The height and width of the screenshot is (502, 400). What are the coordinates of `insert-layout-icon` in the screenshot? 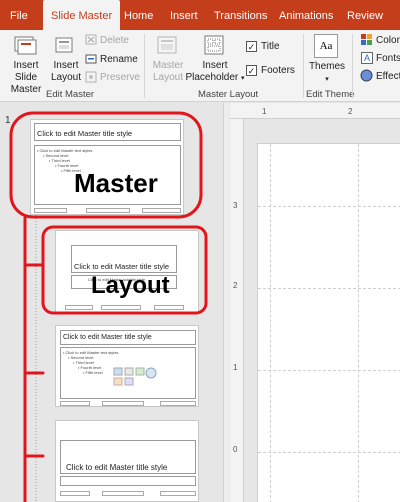 It's located at (64, 45).